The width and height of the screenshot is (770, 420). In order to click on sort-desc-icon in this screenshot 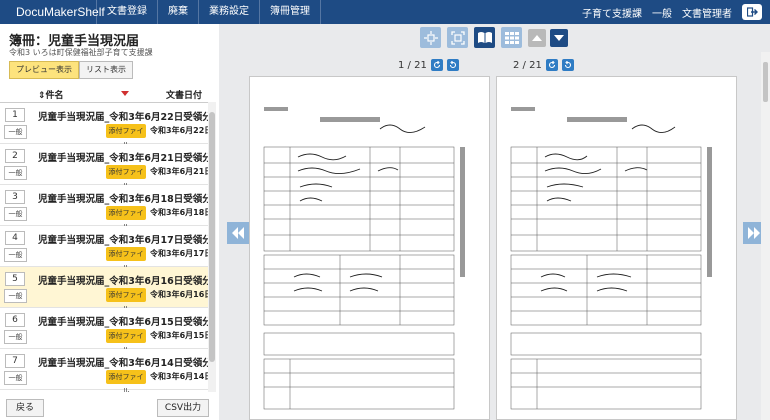, I will do `click(125, 93)`.